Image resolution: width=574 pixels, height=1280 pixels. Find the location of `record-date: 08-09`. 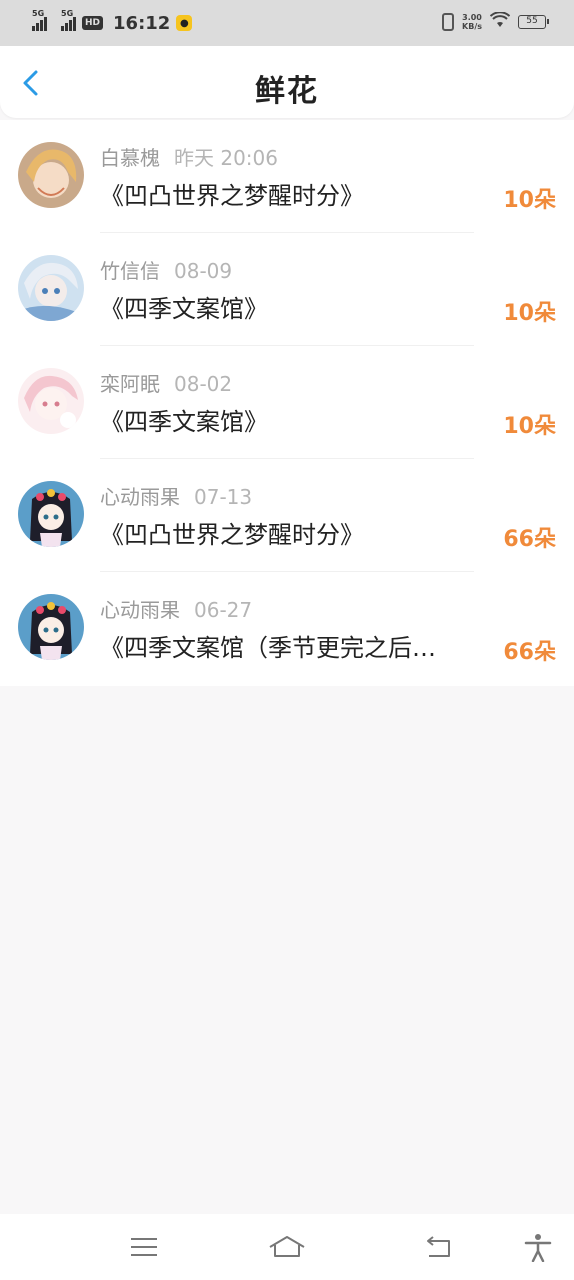

record-date: 08-09 is located at coordinates (203, 271).